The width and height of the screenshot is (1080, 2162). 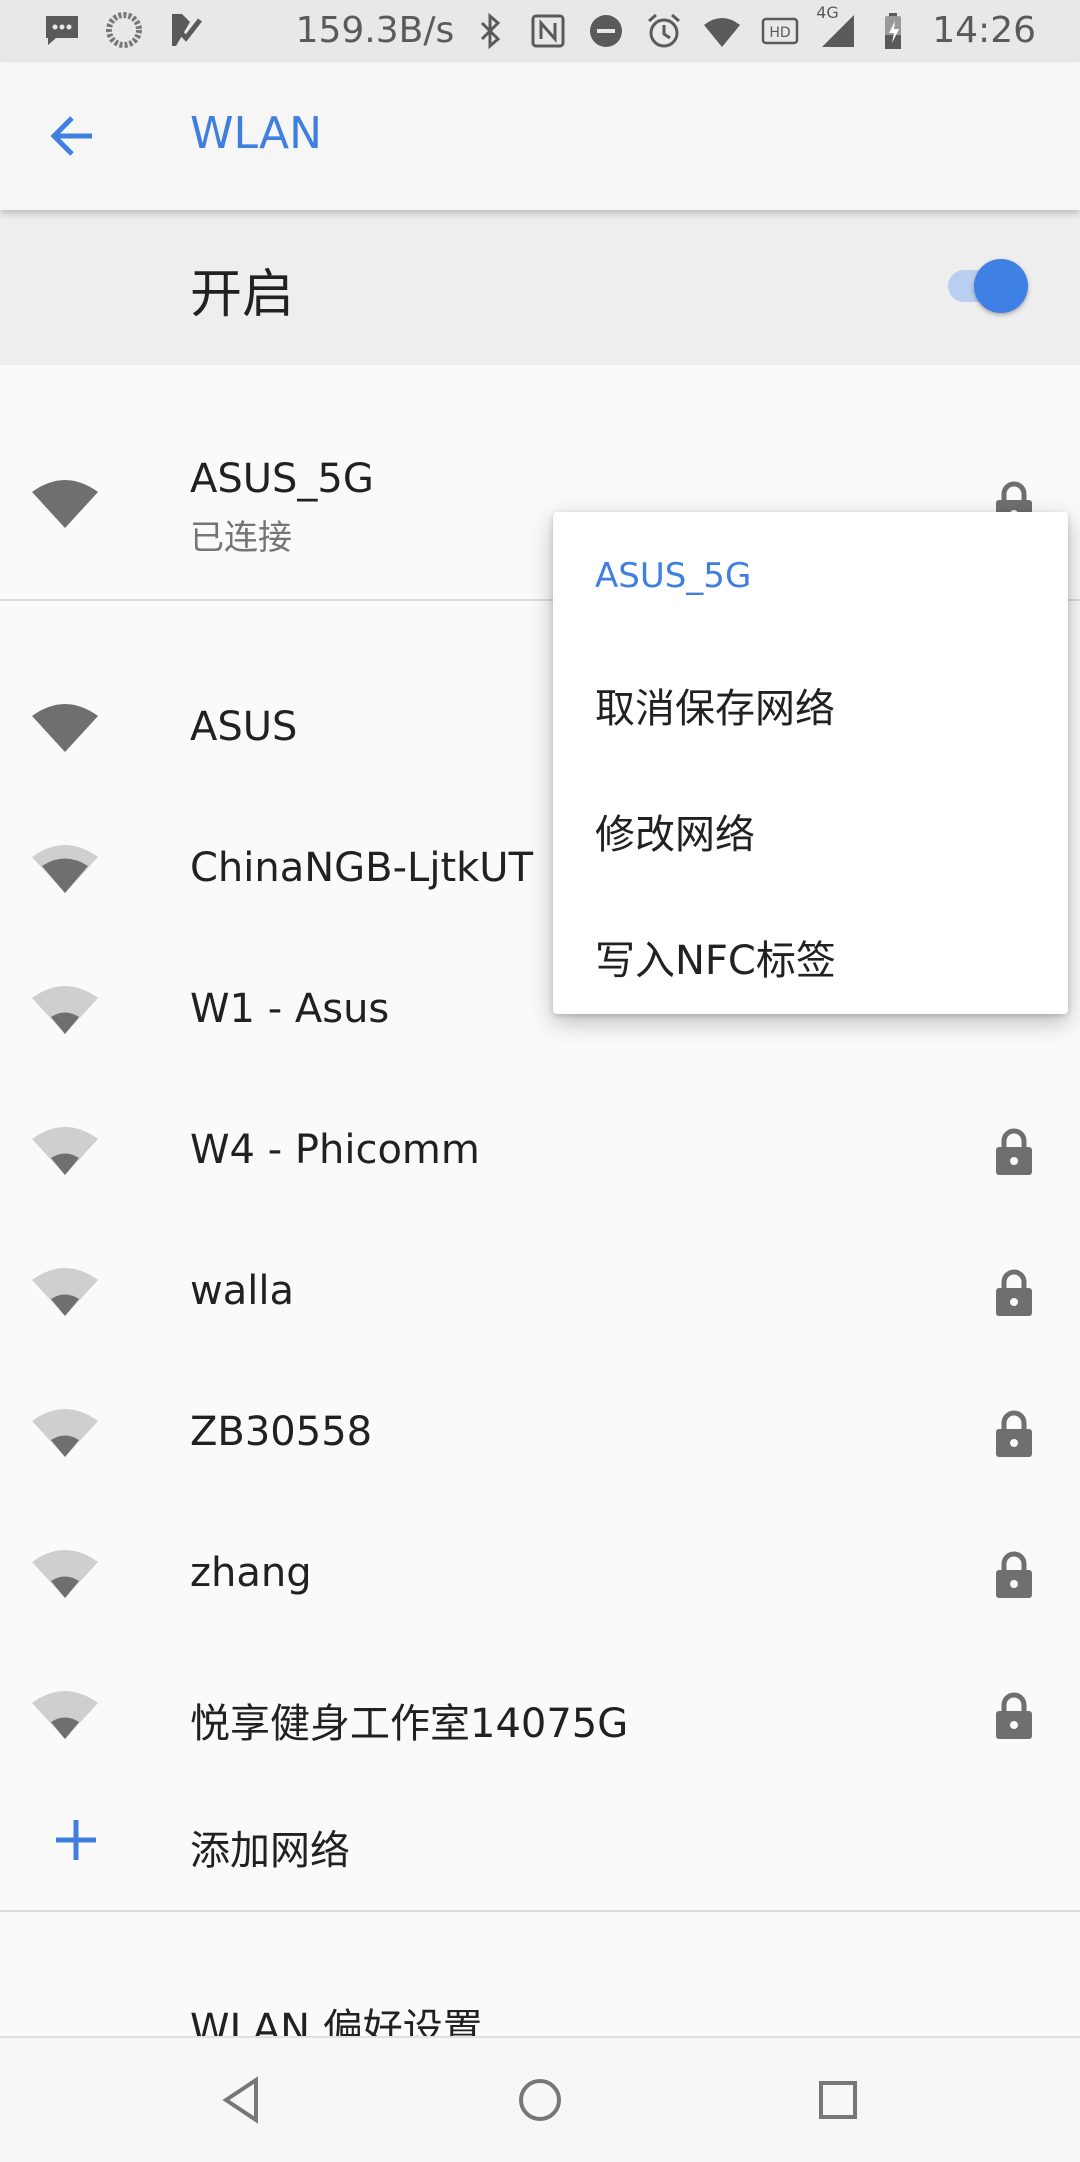 I want to click on network-row: zhang, so click(x=540, y=1576).